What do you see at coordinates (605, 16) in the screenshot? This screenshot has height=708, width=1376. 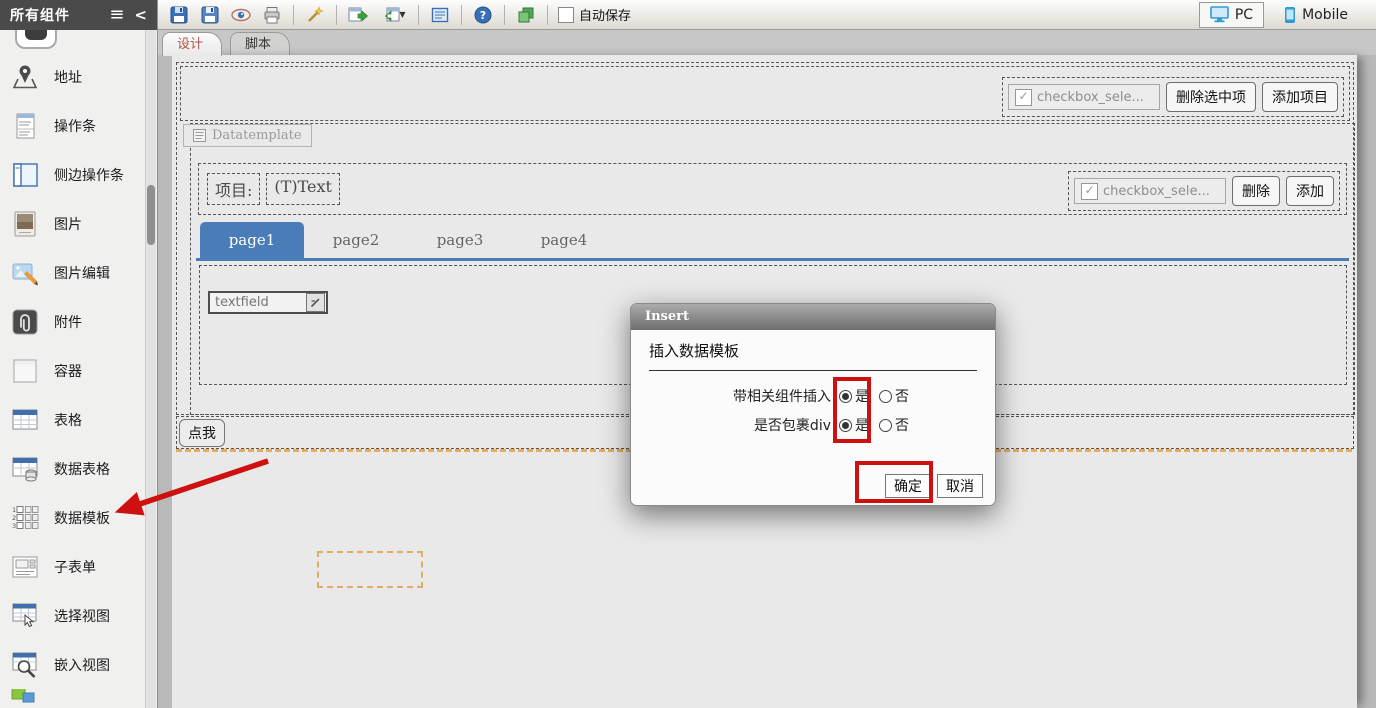 I see `autosave-label: 自动保存` at bounding box center [605, 16].